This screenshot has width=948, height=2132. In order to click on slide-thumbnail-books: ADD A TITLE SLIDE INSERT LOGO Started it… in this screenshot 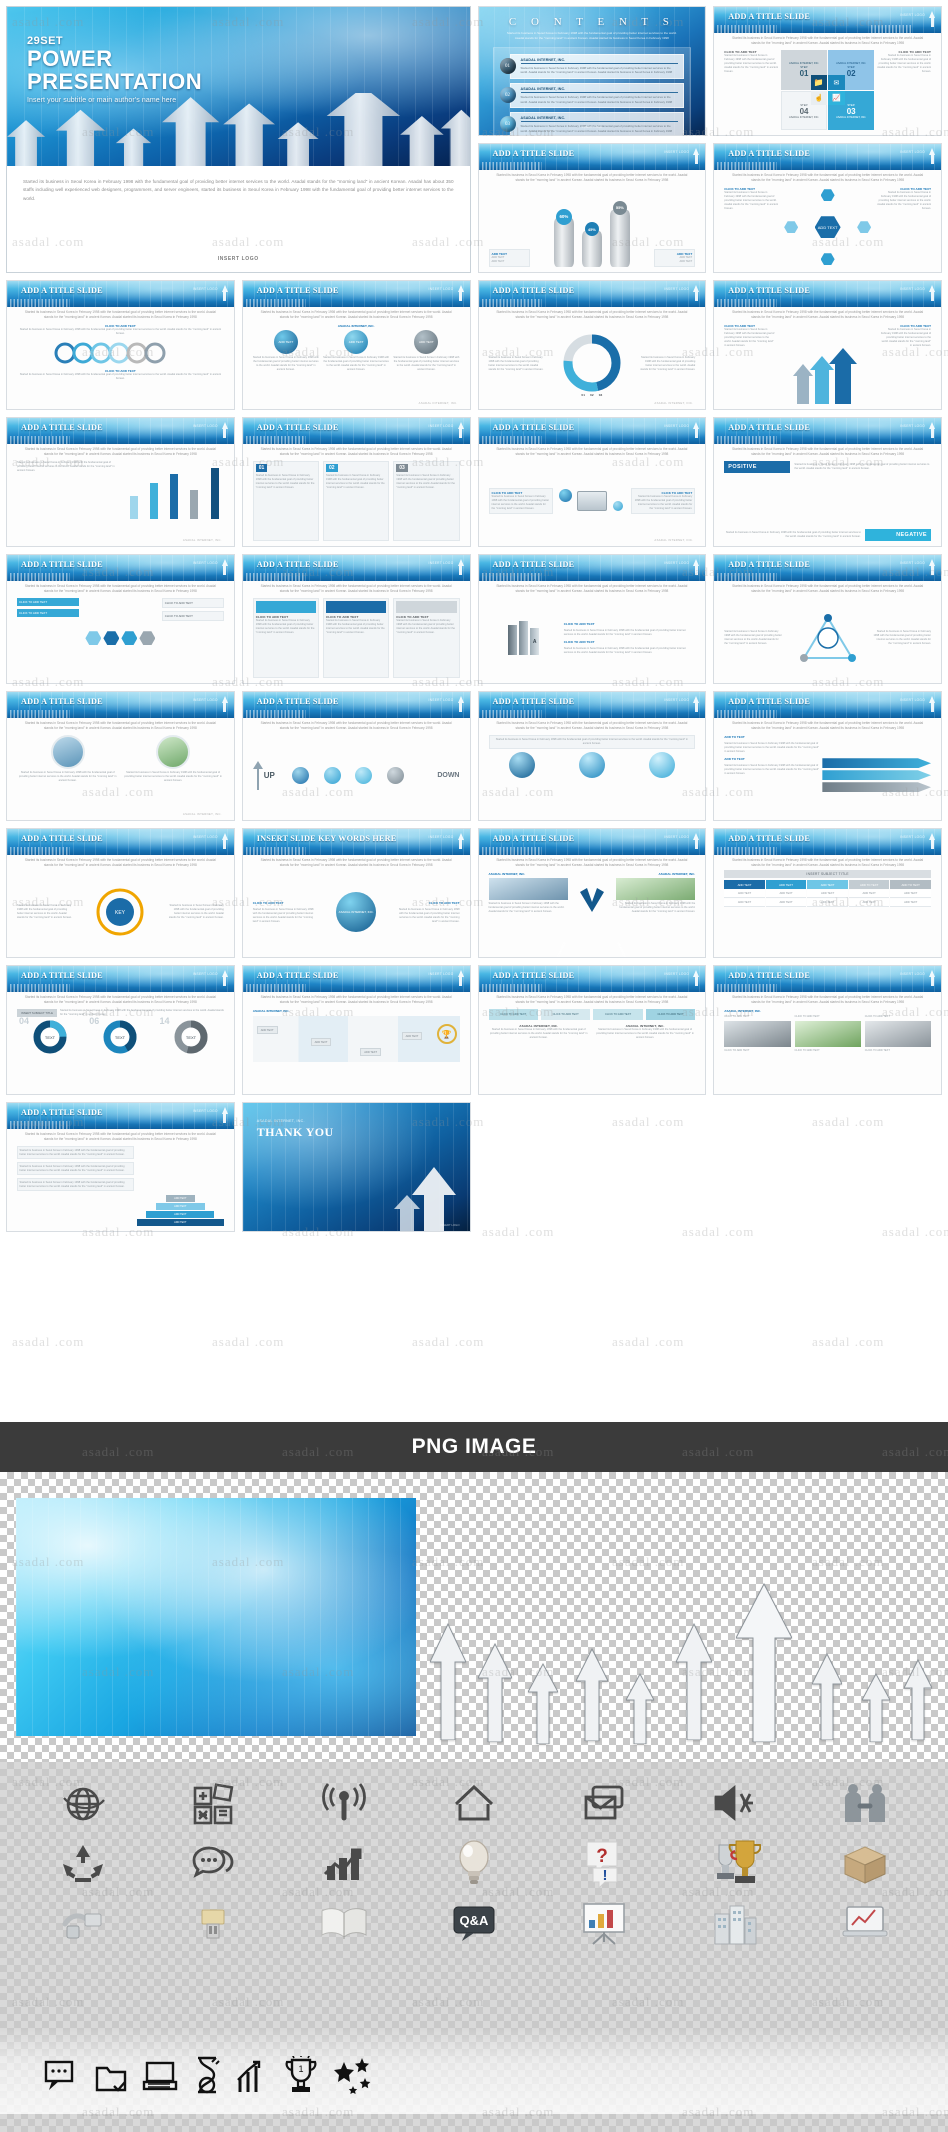, I will do `click(592, 619)`.